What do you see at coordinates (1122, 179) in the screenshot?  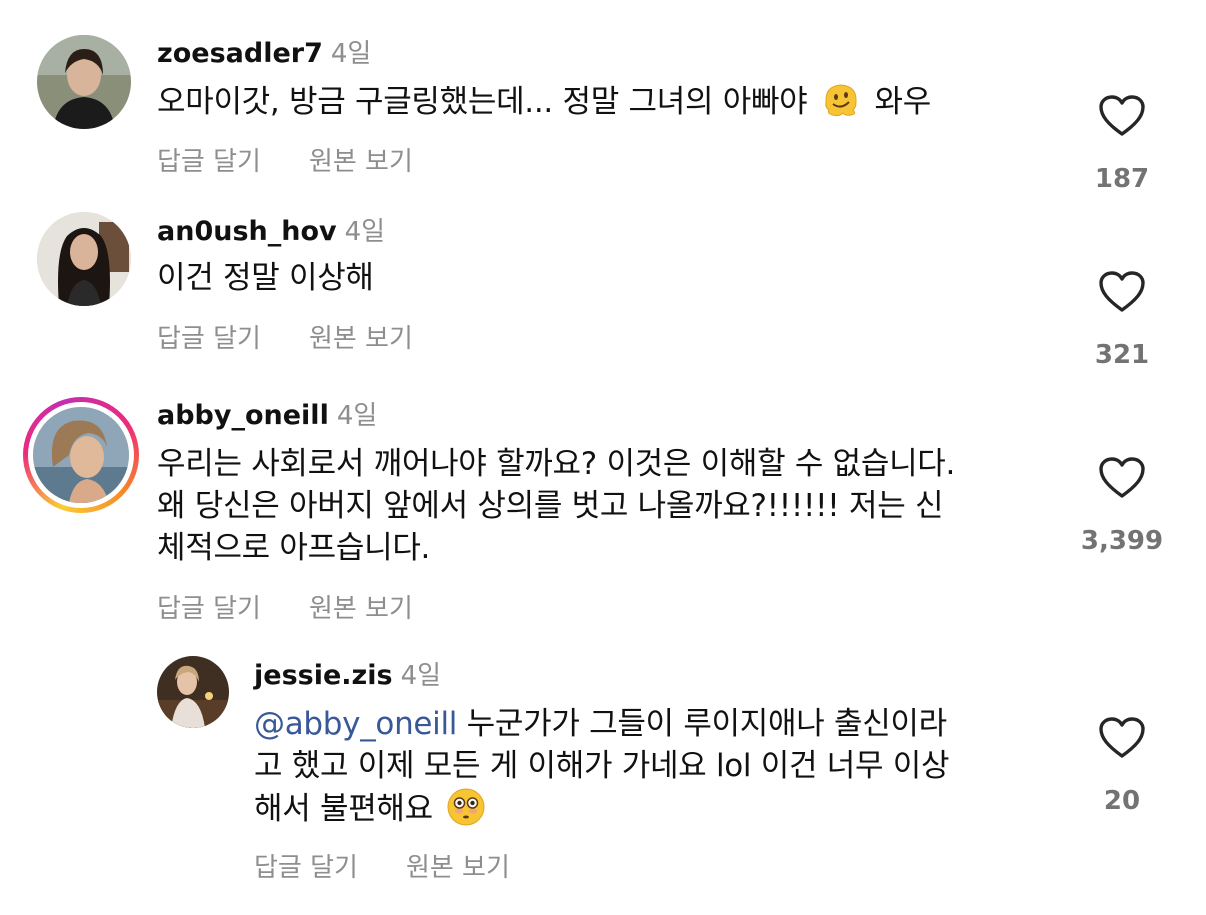 I see `like-count: 187` at bounding box center [1122, 179].